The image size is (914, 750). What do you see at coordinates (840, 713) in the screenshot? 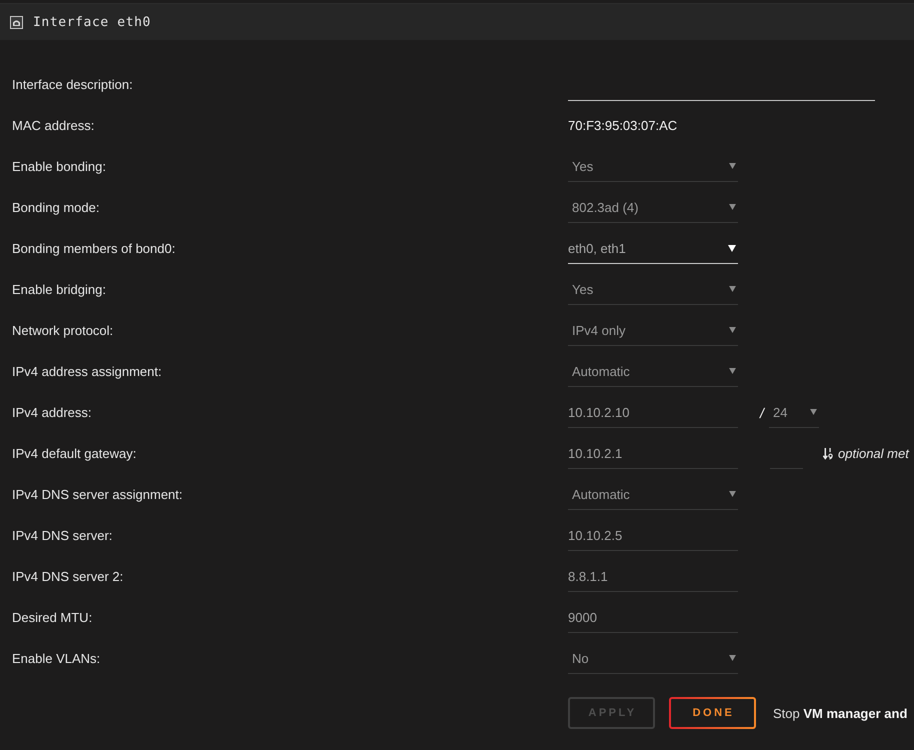
I see `note-text: Stop VM manager and` at bounding box center [840, 713].